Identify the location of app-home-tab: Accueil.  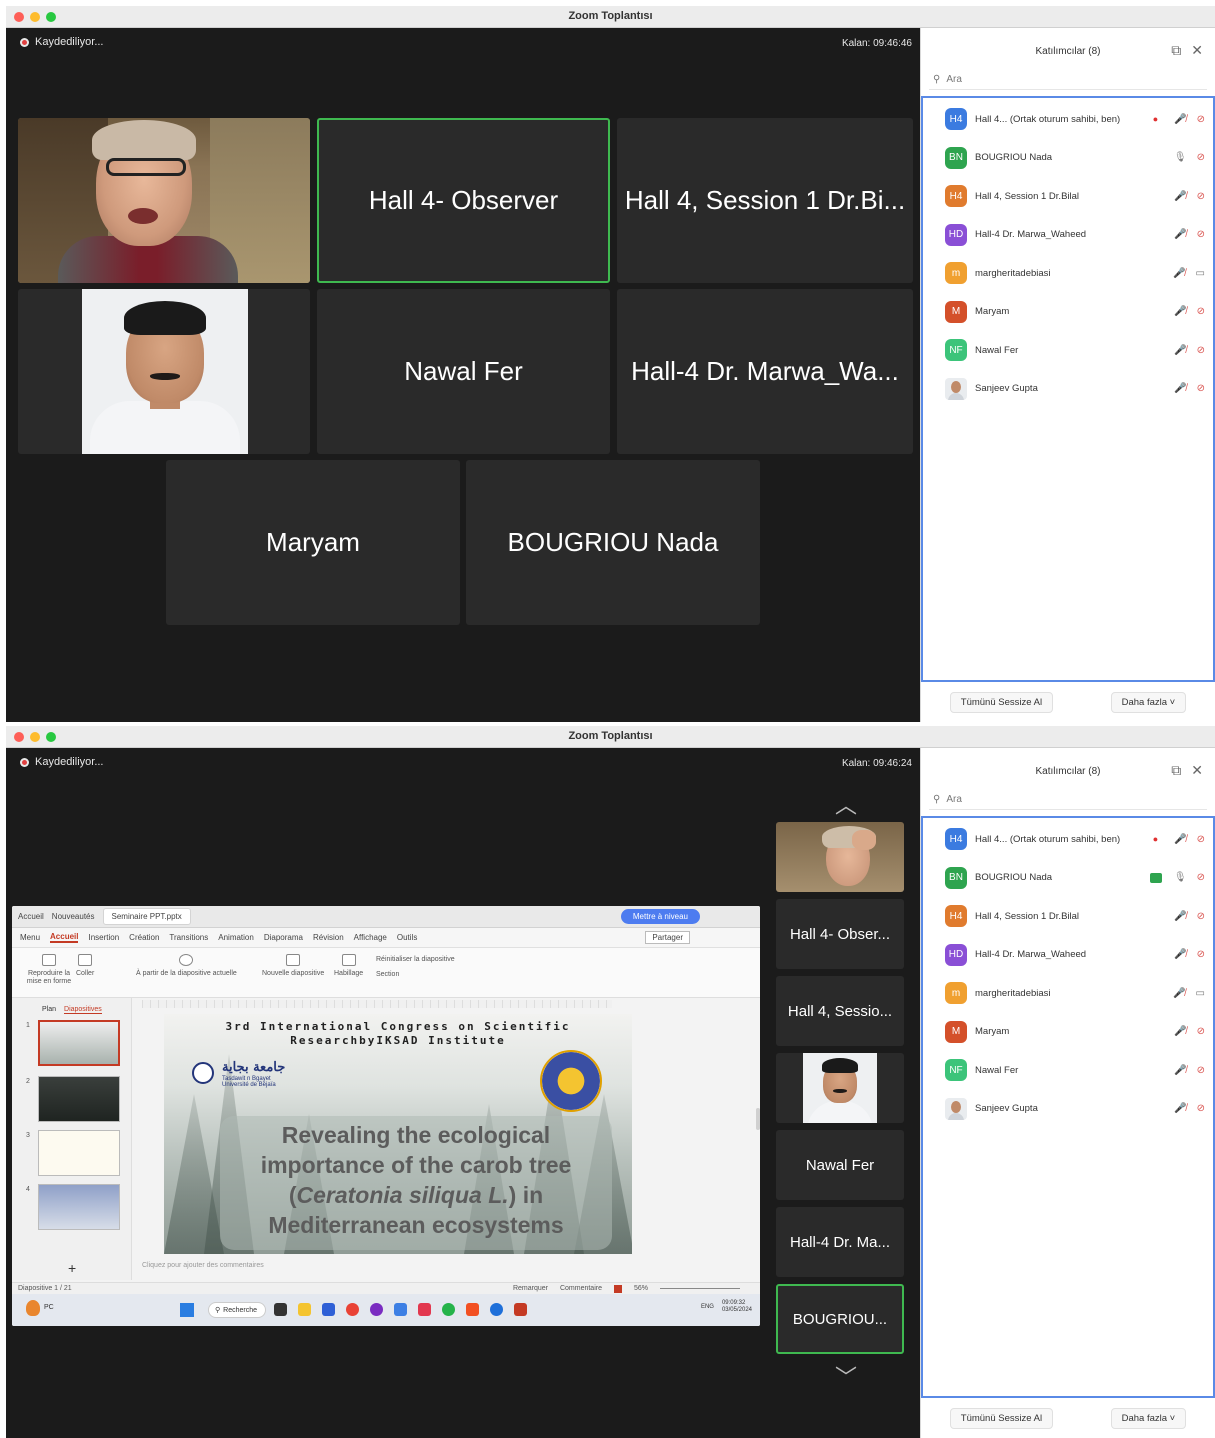
(31, 916).